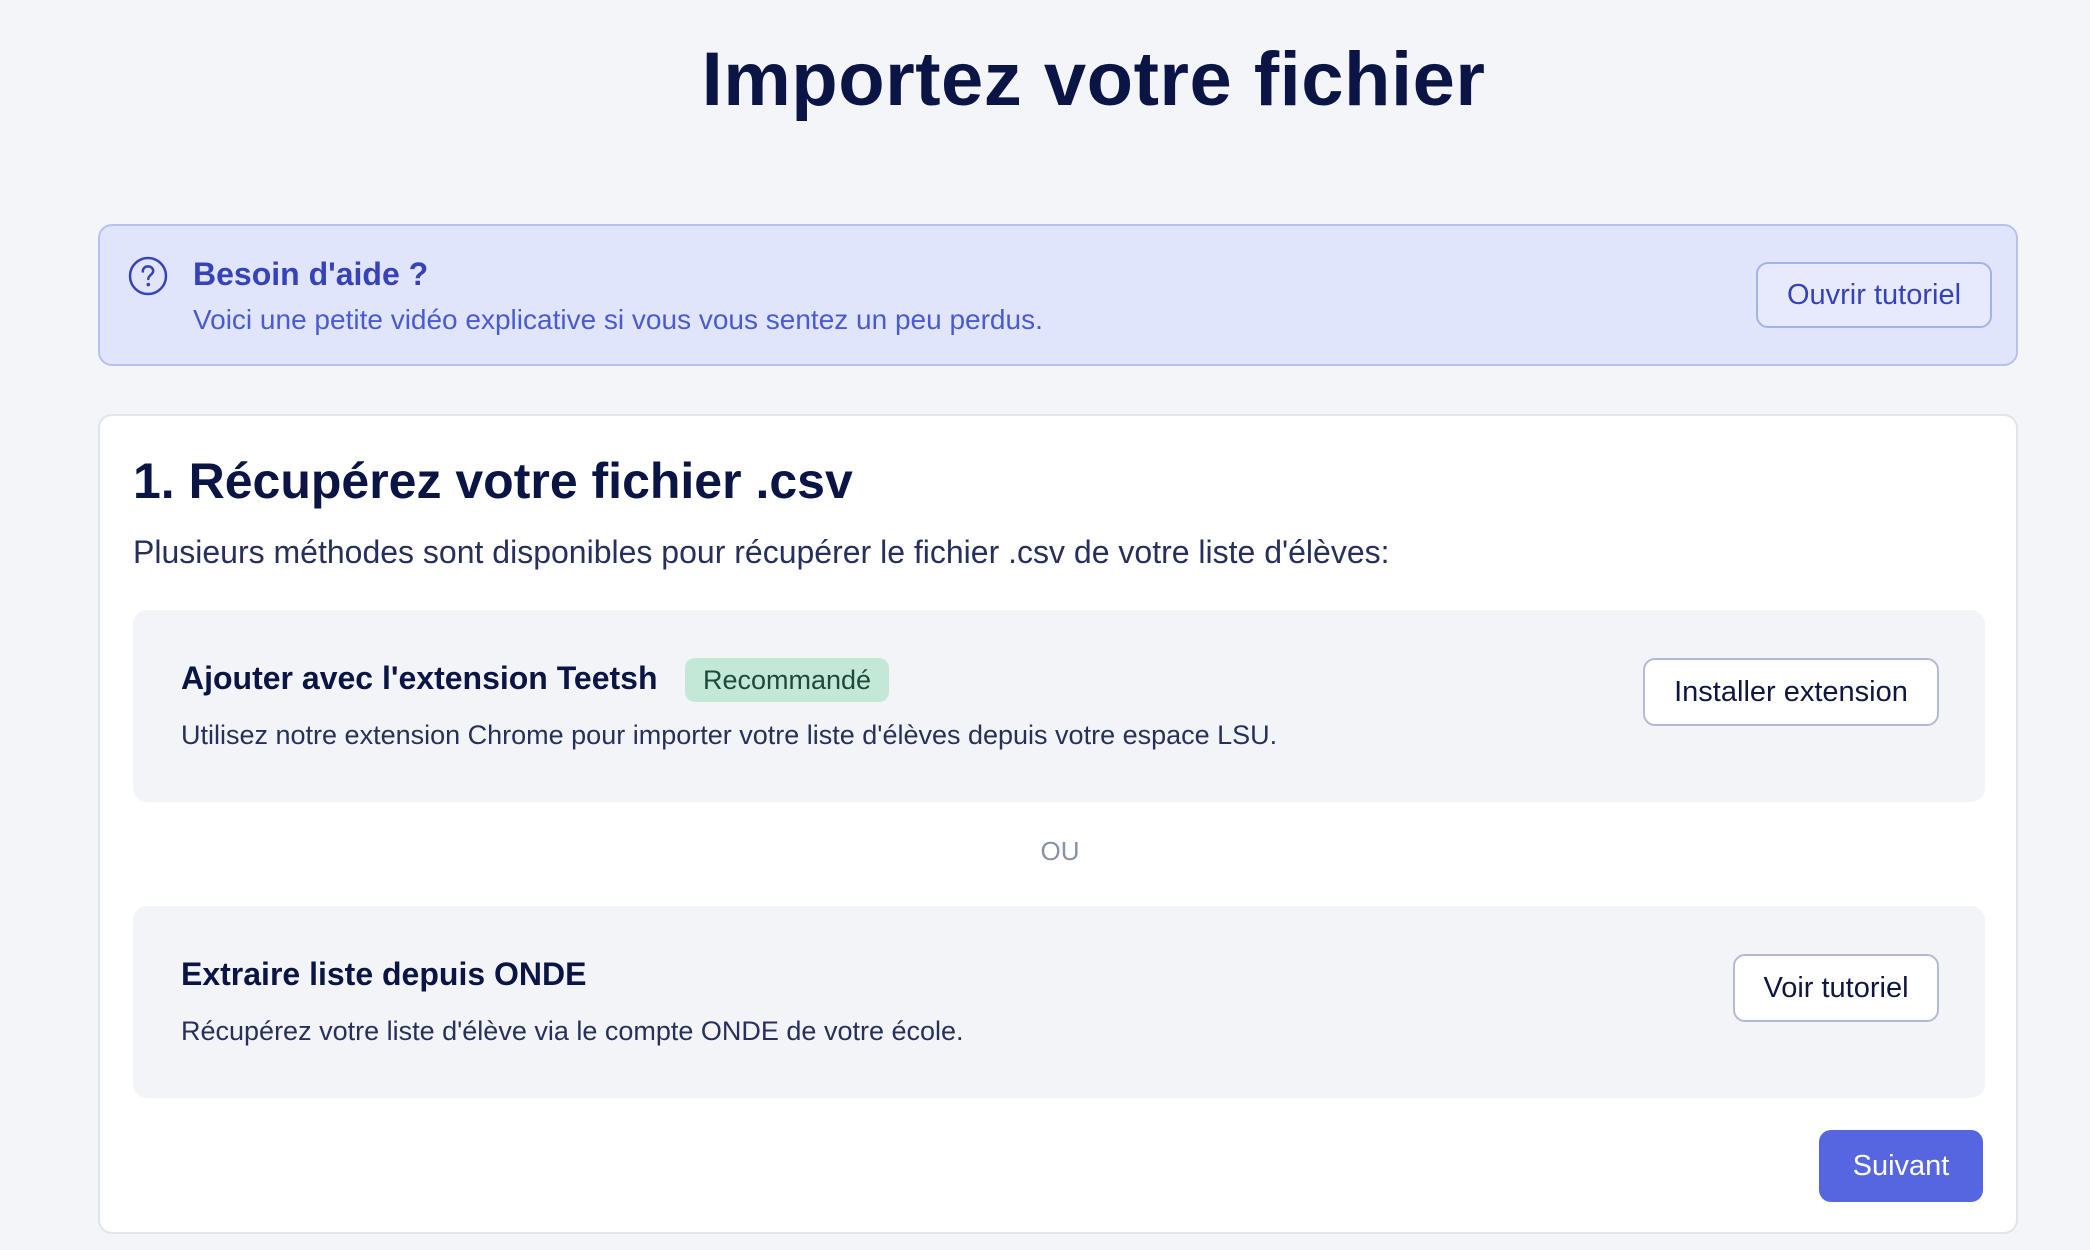 The image size is (2090, 1250). I want to click on question-circle-icon, so click(148, 276).